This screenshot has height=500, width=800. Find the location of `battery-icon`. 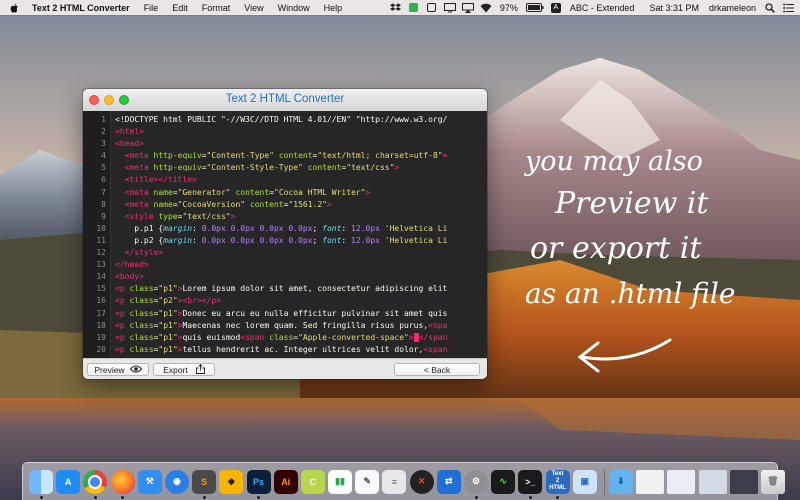

battery-icon is located at coordinates (534, 8).